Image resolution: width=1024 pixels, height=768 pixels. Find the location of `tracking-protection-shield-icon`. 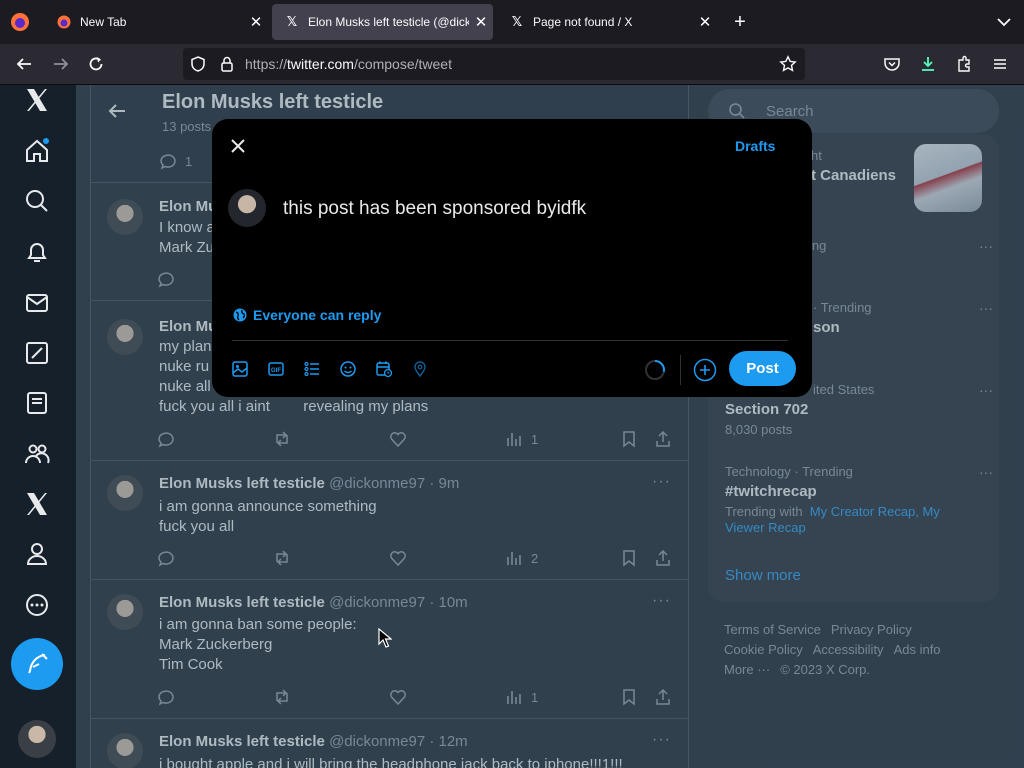

tracking-protection-shield-icon is located at coordinates (198, 64).